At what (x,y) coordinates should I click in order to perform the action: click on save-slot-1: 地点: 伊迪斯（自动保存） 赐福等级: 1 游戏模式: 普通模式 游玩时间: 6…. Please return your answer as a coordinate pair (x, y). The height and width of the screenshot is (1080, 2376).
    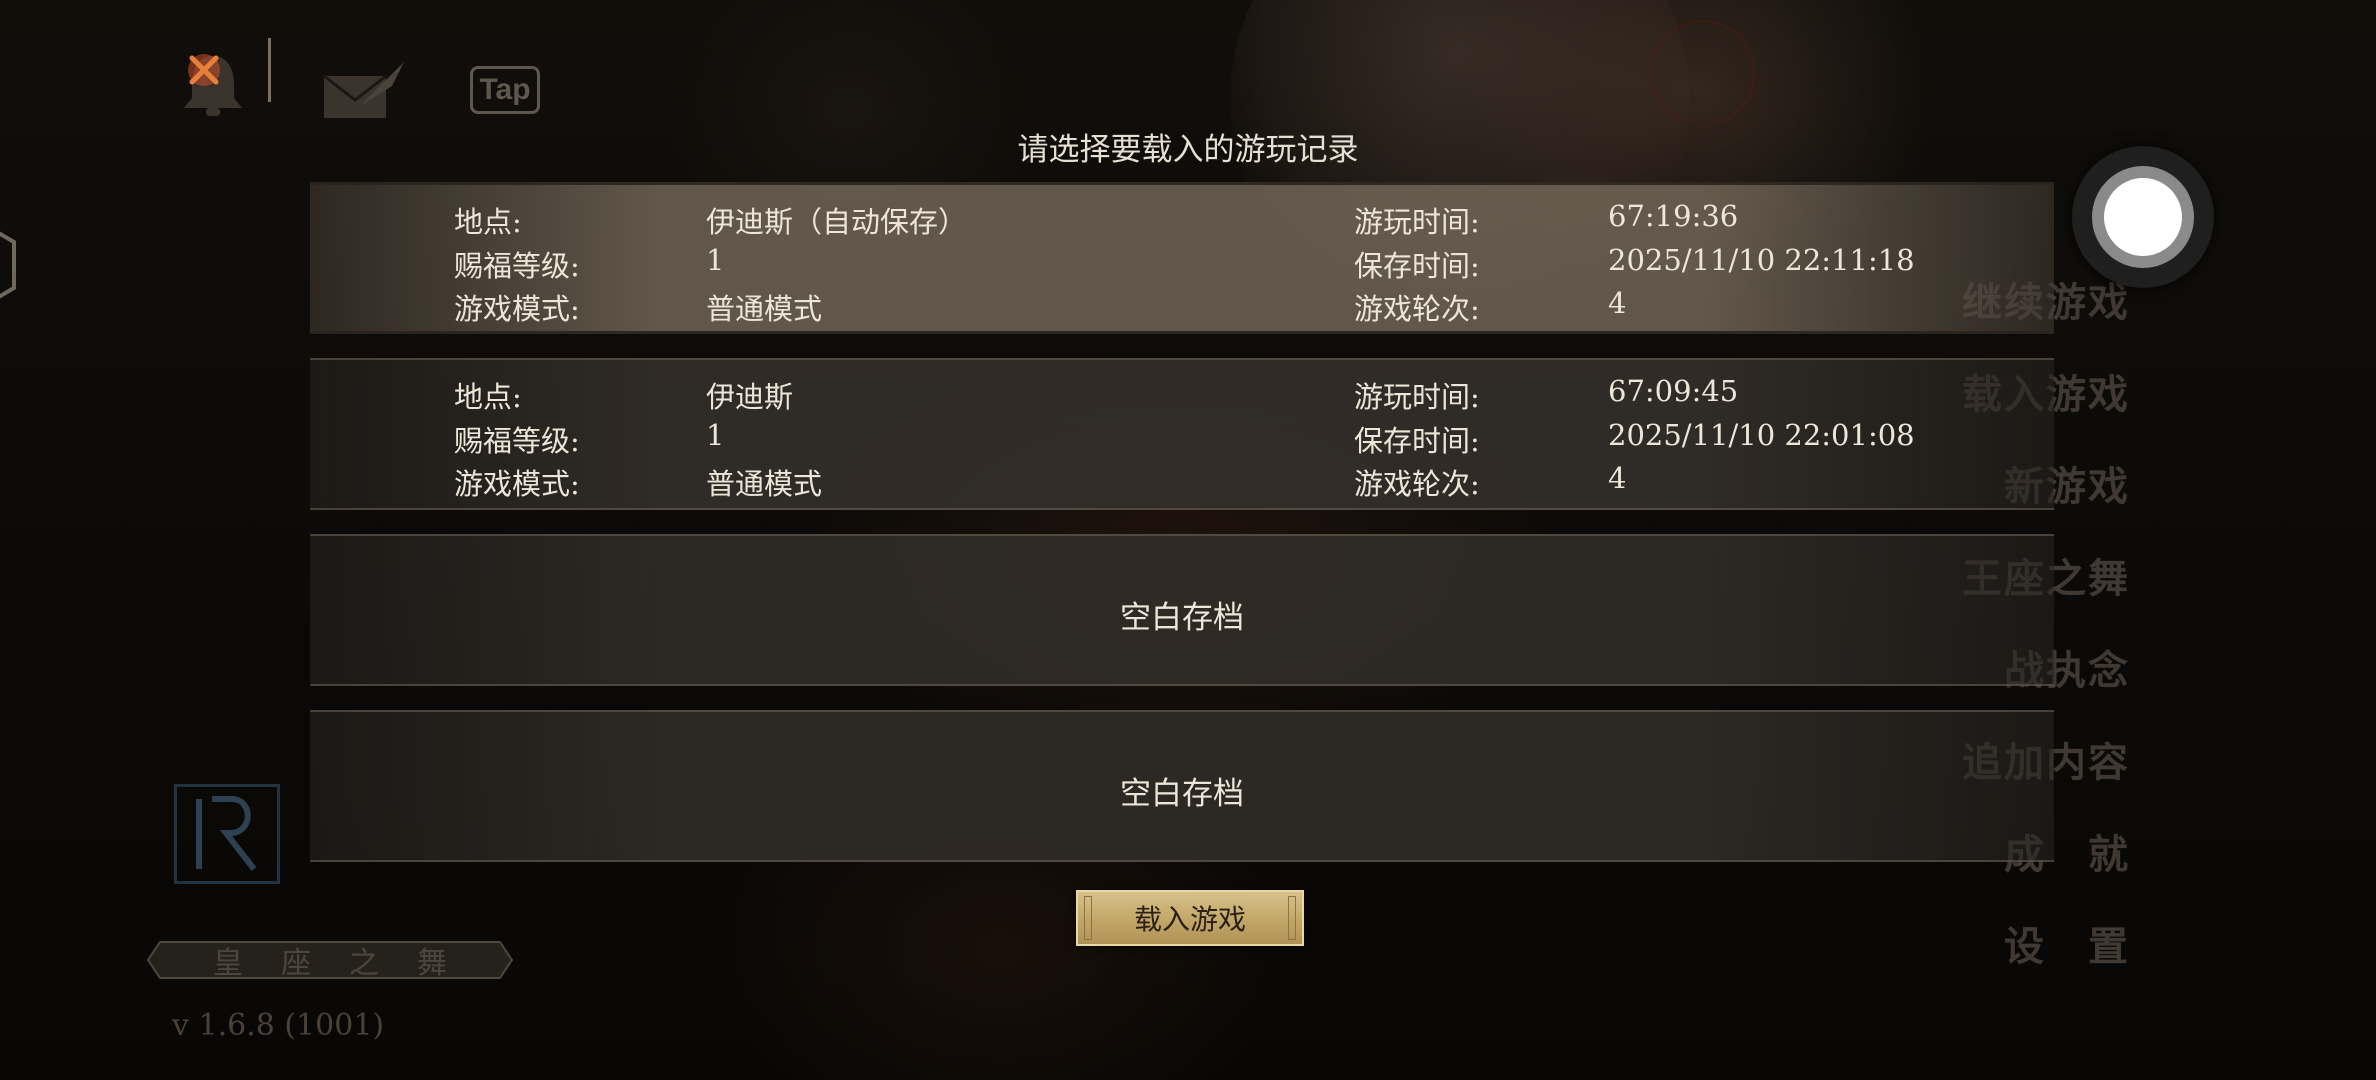
    Looking at the image, I should click on (1182, 258).